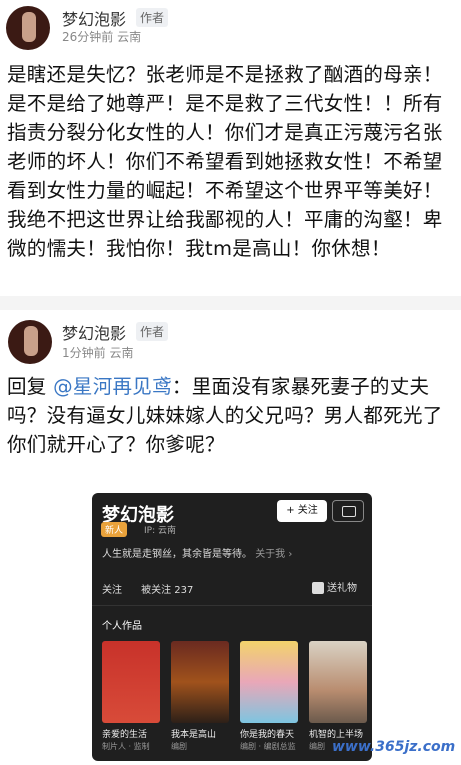  Describe the element at coordinates (125, 735) in the screenshot. I see `work-title: 亲爱的生活` at that location.